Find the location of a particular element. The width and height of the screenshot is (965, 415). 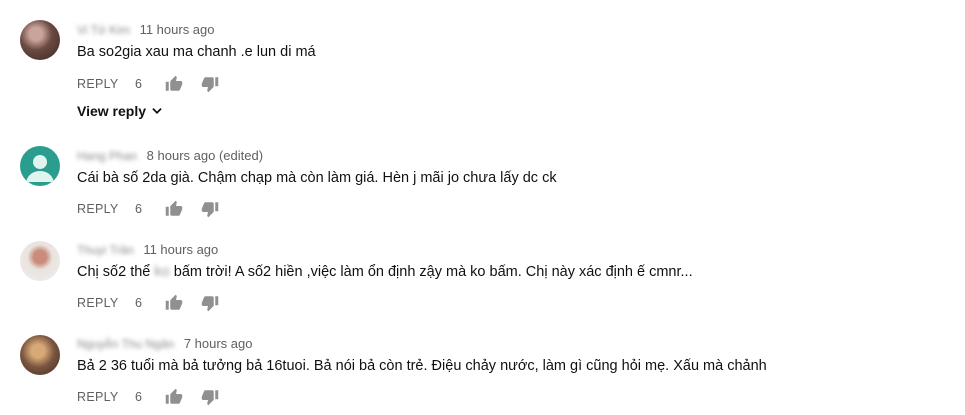

comment-timestamp: 7 hours ago is located at coordinates (218, 343).